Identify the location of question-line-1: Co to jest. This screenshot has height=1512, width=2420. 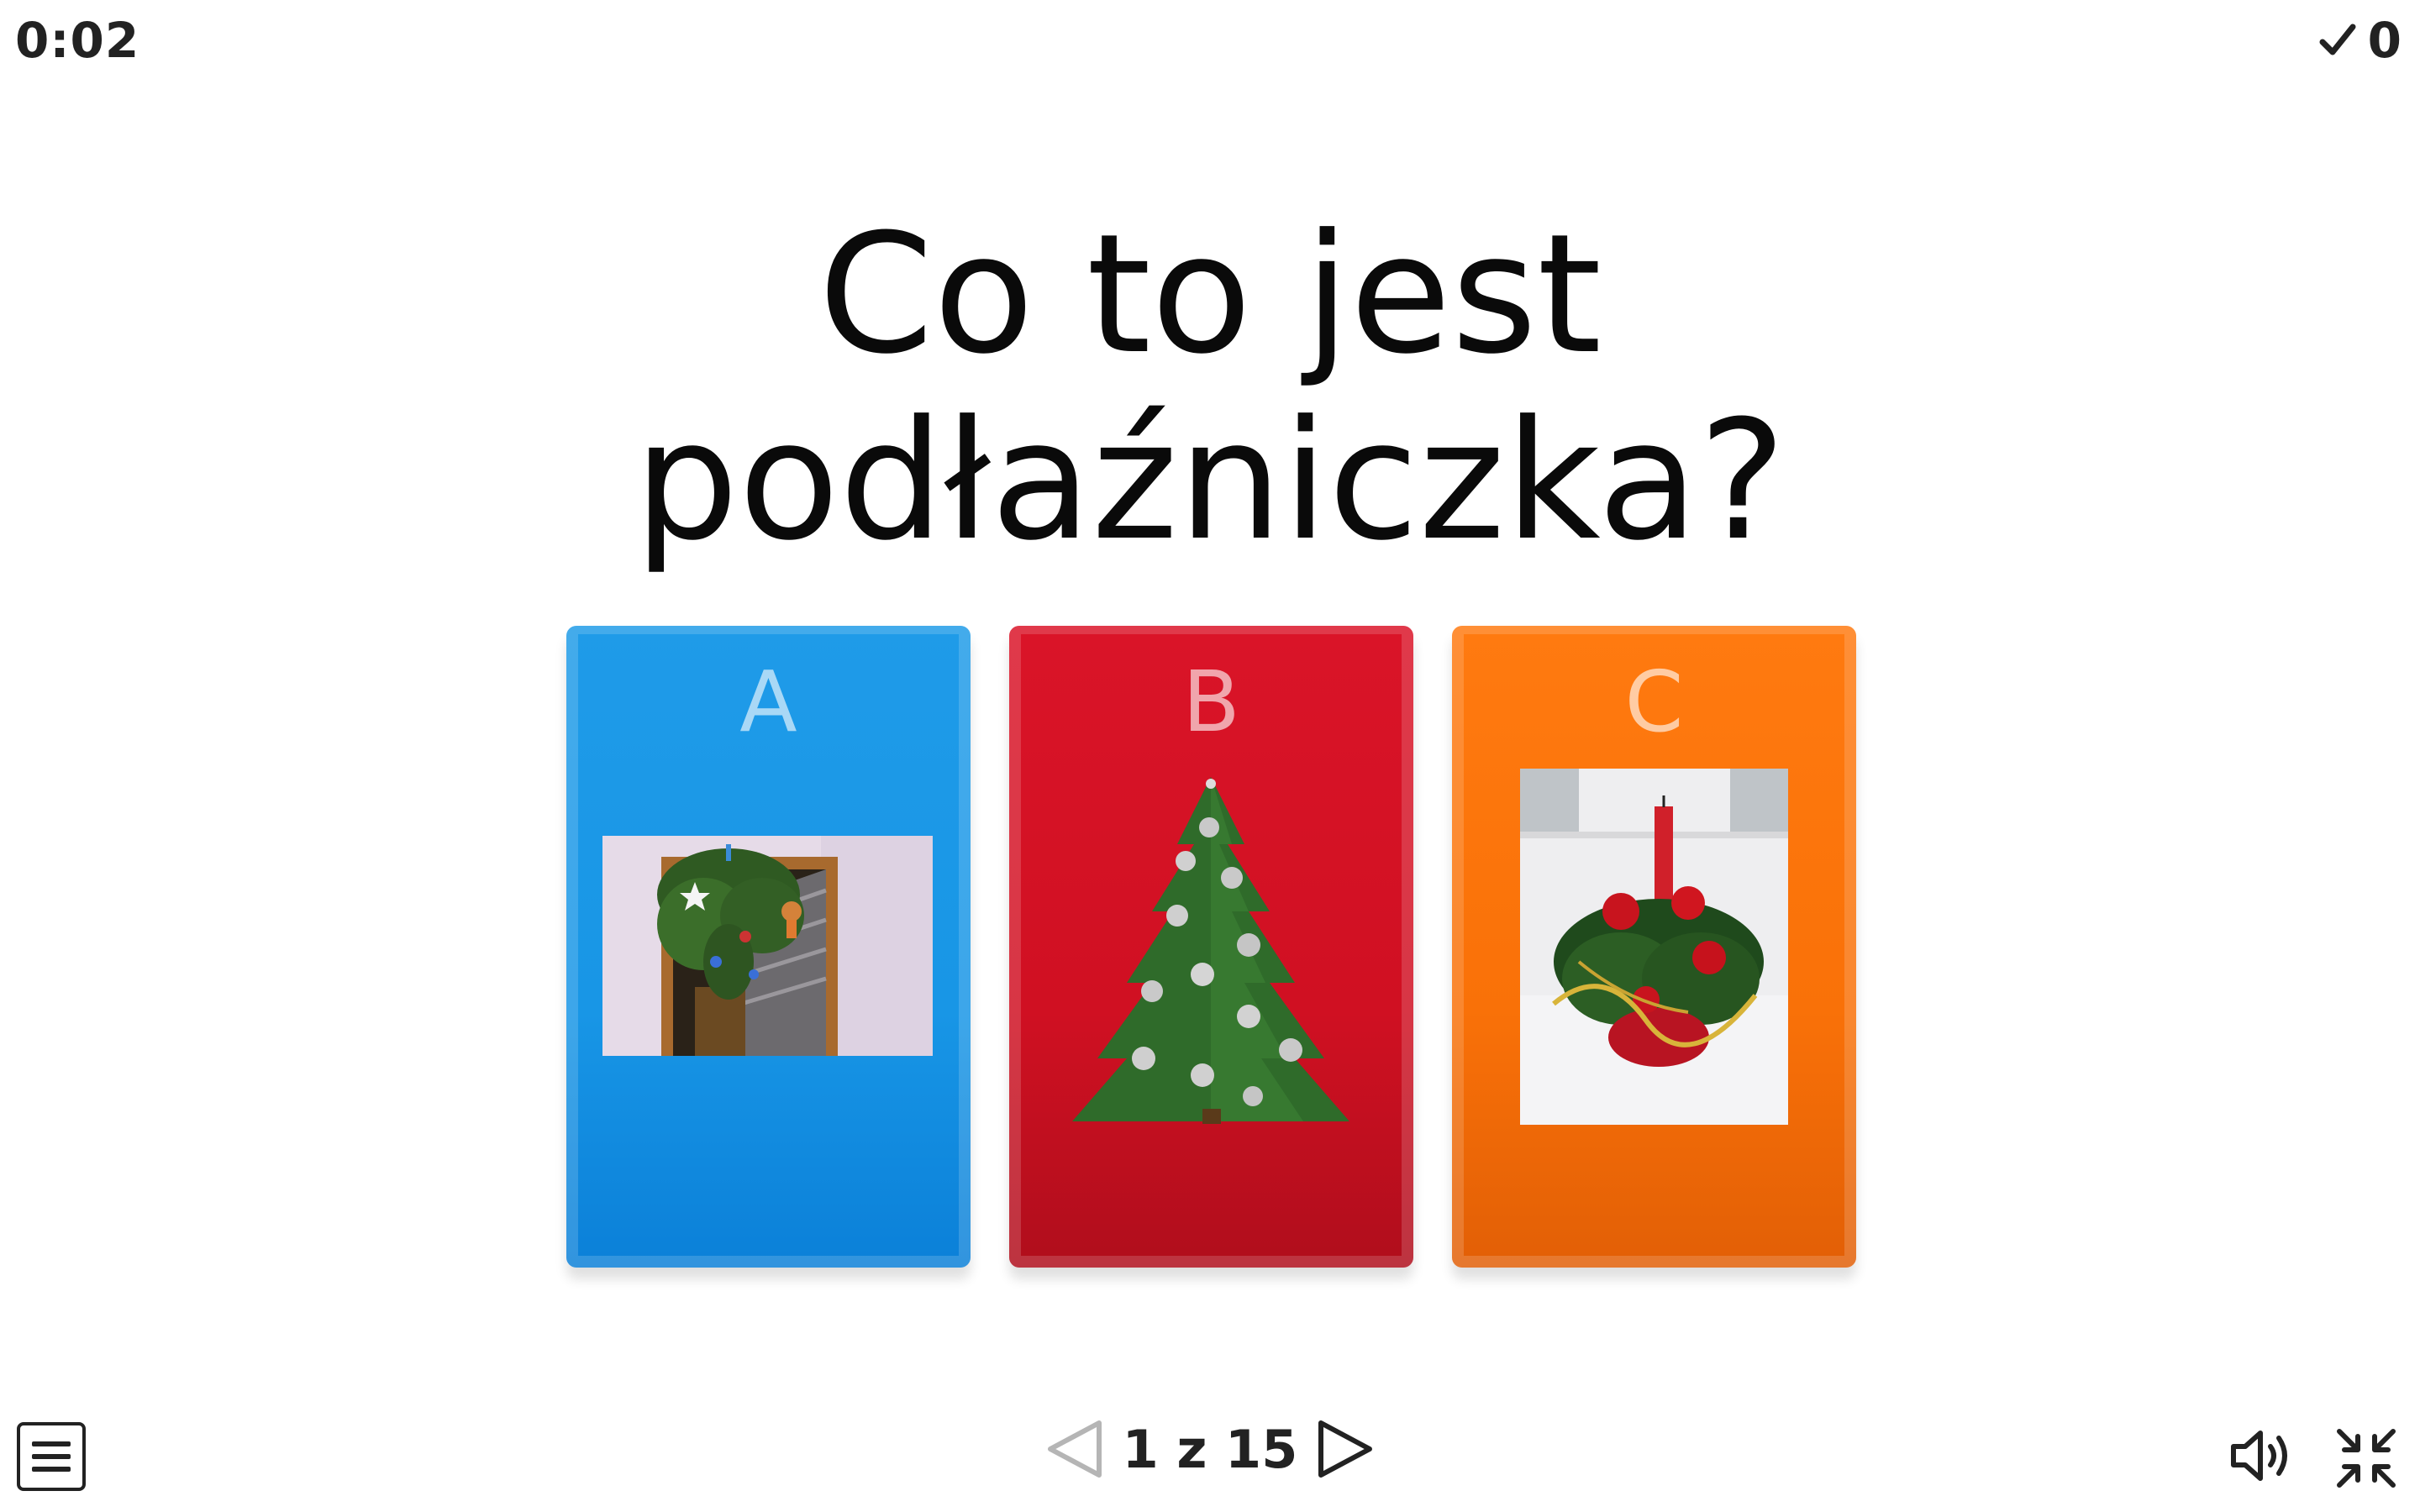
(1210, 295).